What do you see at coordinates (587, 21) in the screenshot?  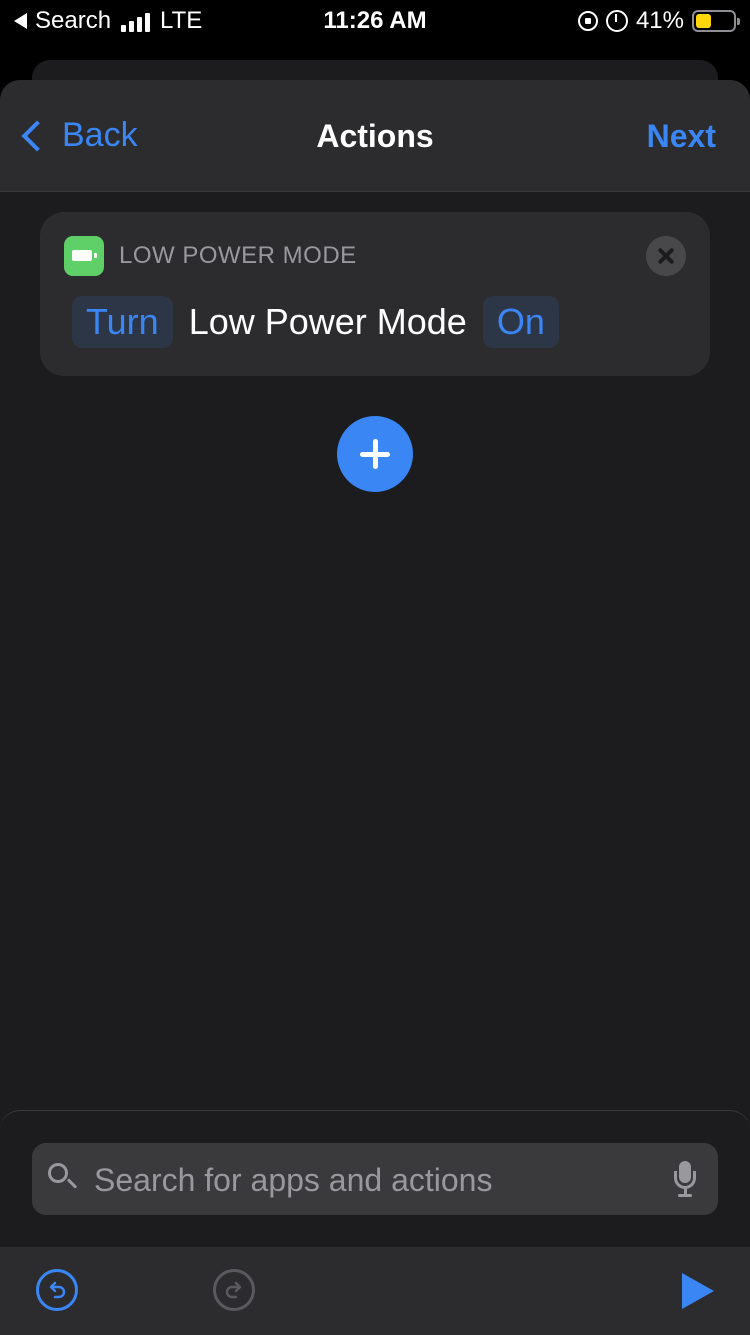 I see `orientation-lock-icon` at bounding box center [587, 21].